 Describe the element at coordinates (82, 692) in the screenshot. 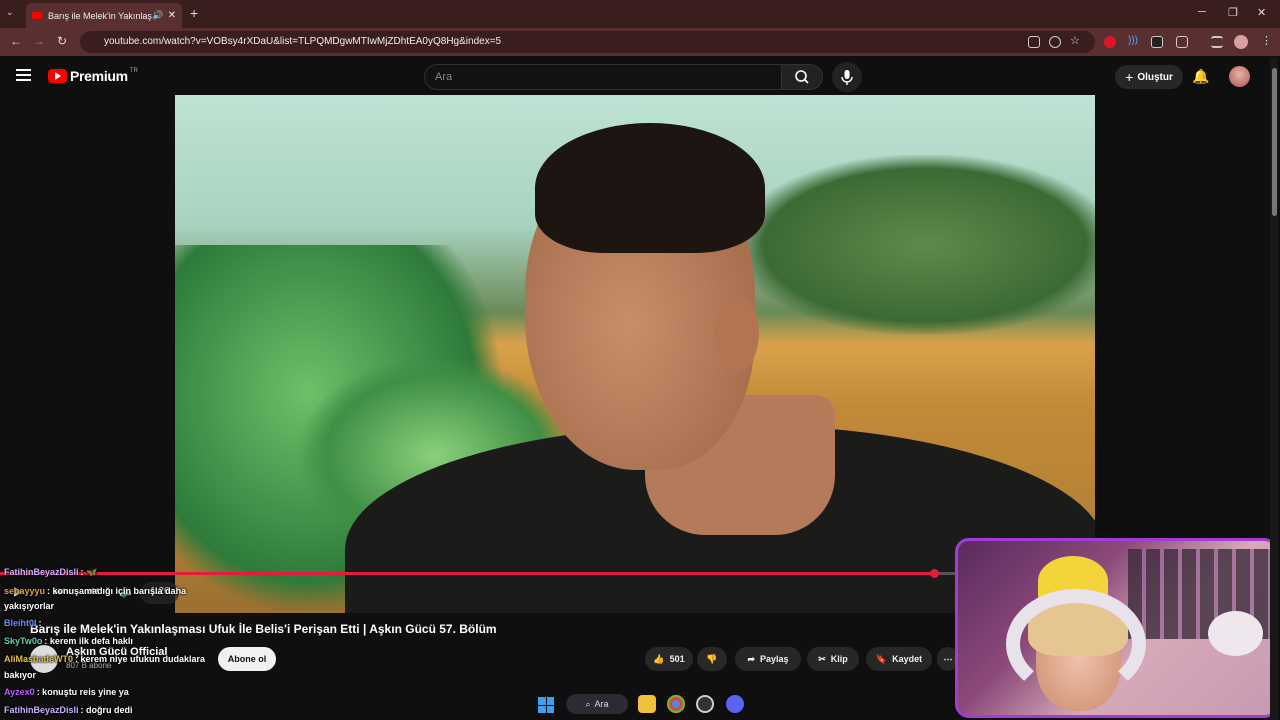

I see `chat-text: : konuştu reis yine ya` at that location.